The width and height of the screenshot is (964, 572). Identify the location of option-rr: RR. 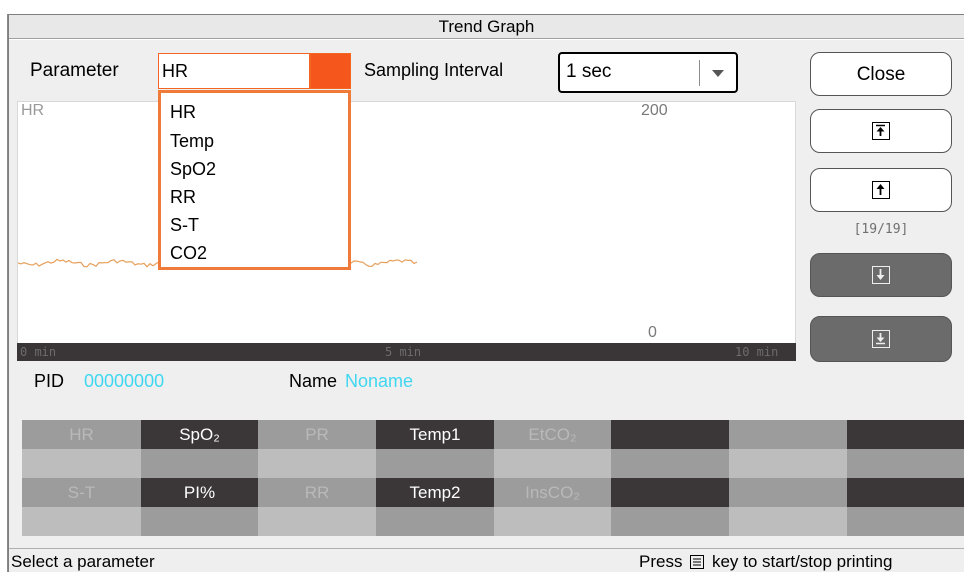
(183, 197).